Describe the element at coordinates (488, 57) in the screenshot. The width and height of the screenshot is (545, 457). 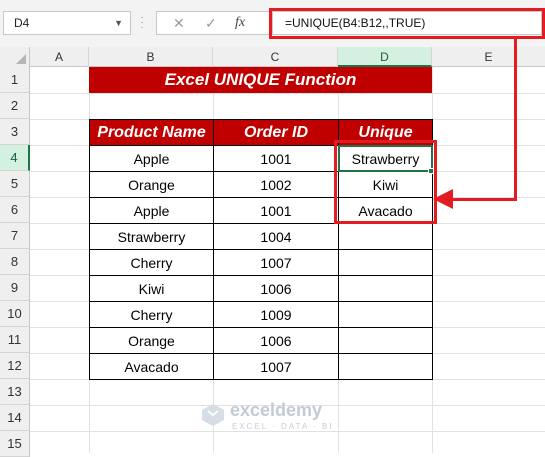
I see `column-header-e: E` at that location.